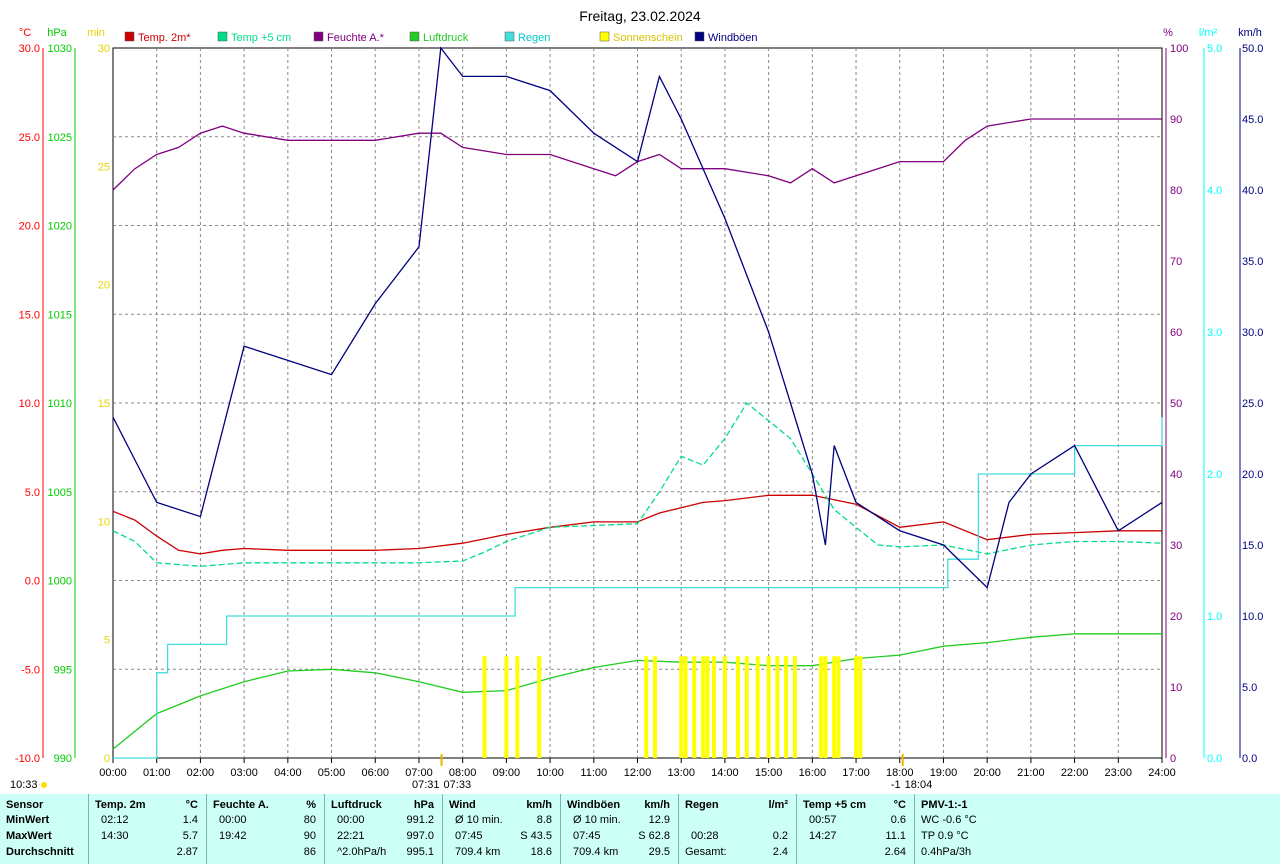 The height and width of the screenshot is (864, 1280). I want to click on y-tick-label-pressure: 995, so click(63, 670).